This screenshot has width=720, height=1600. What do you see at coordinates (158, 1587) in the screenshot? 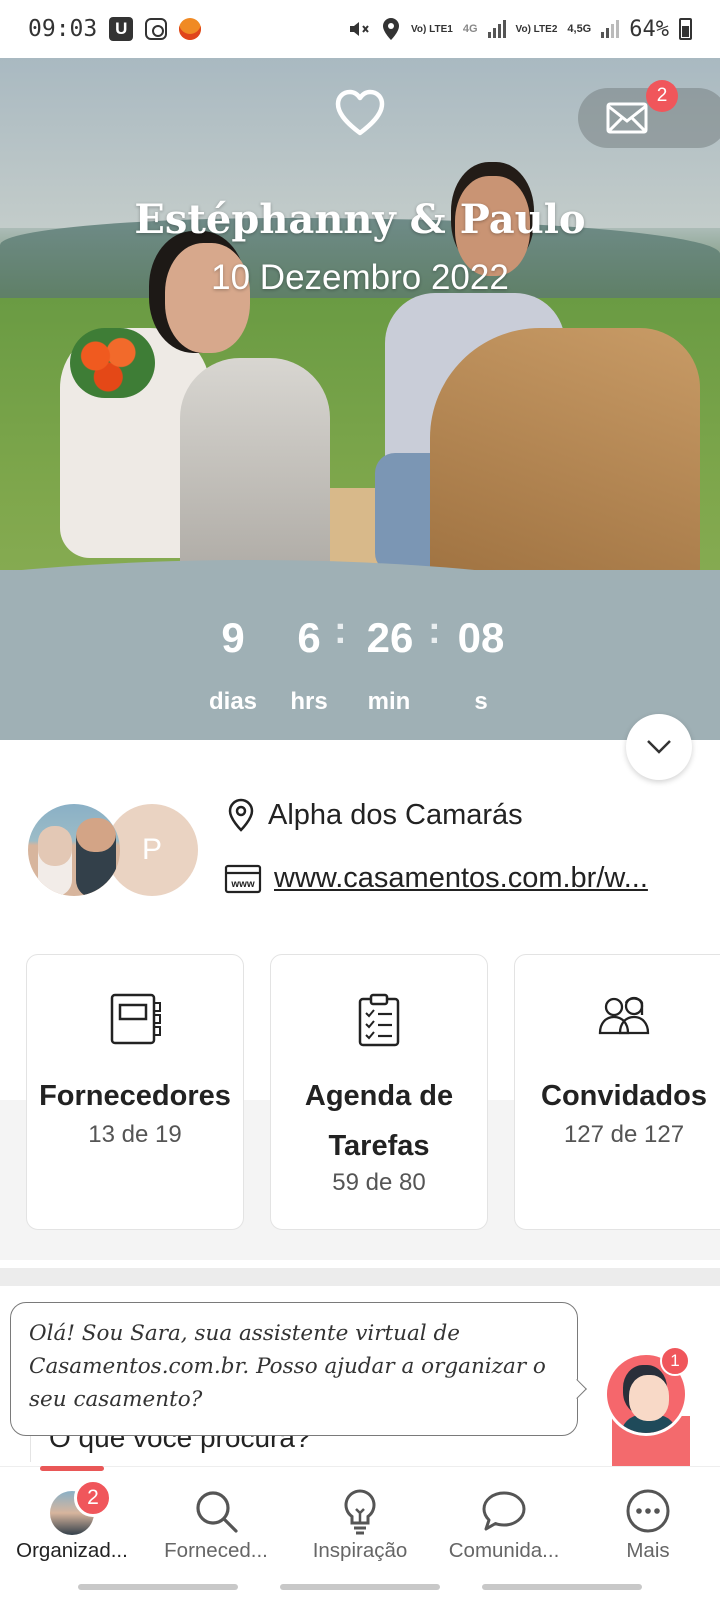
I see `gesture-handle-left` at bounding box center [158, 1587].